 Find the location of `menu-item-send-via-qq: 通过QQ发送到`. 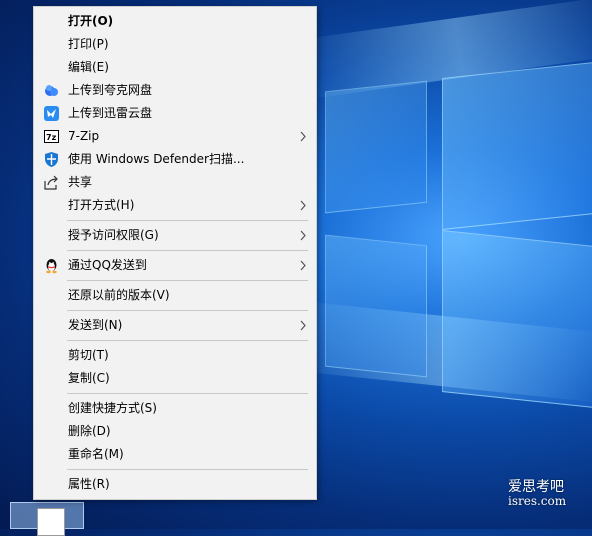

menu-item-send-via-qq: 通过QQ发送到 is located at coordinates (175, 265).